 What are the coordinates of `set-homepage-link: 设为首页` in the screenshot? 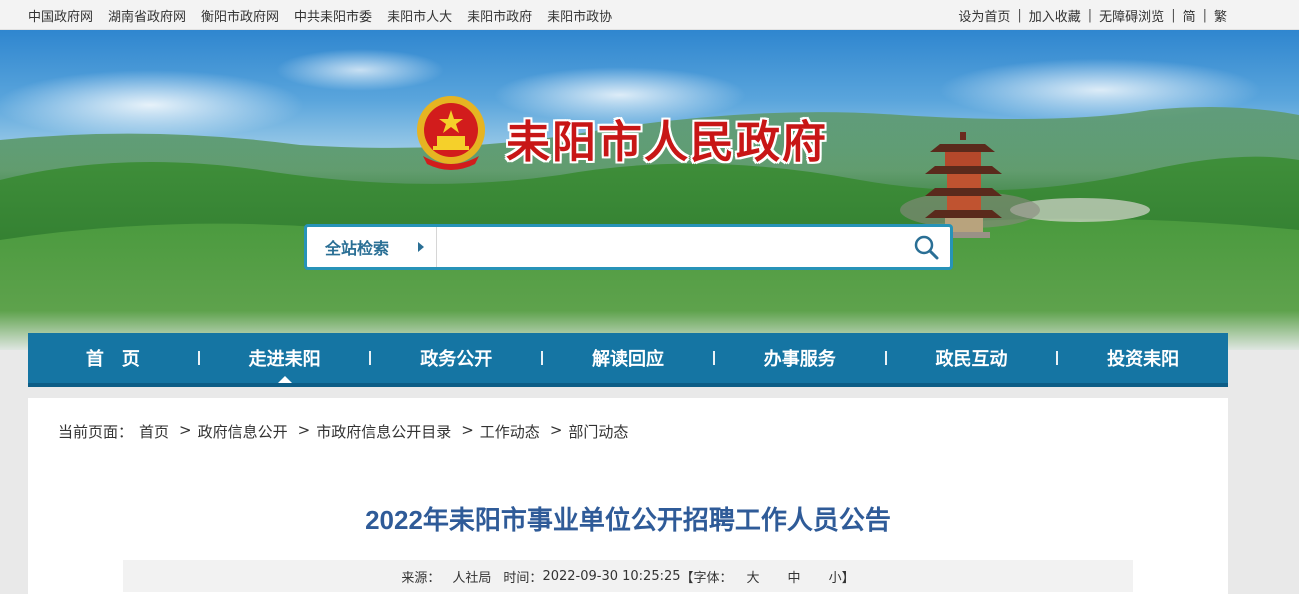 It's located at (984, 15).